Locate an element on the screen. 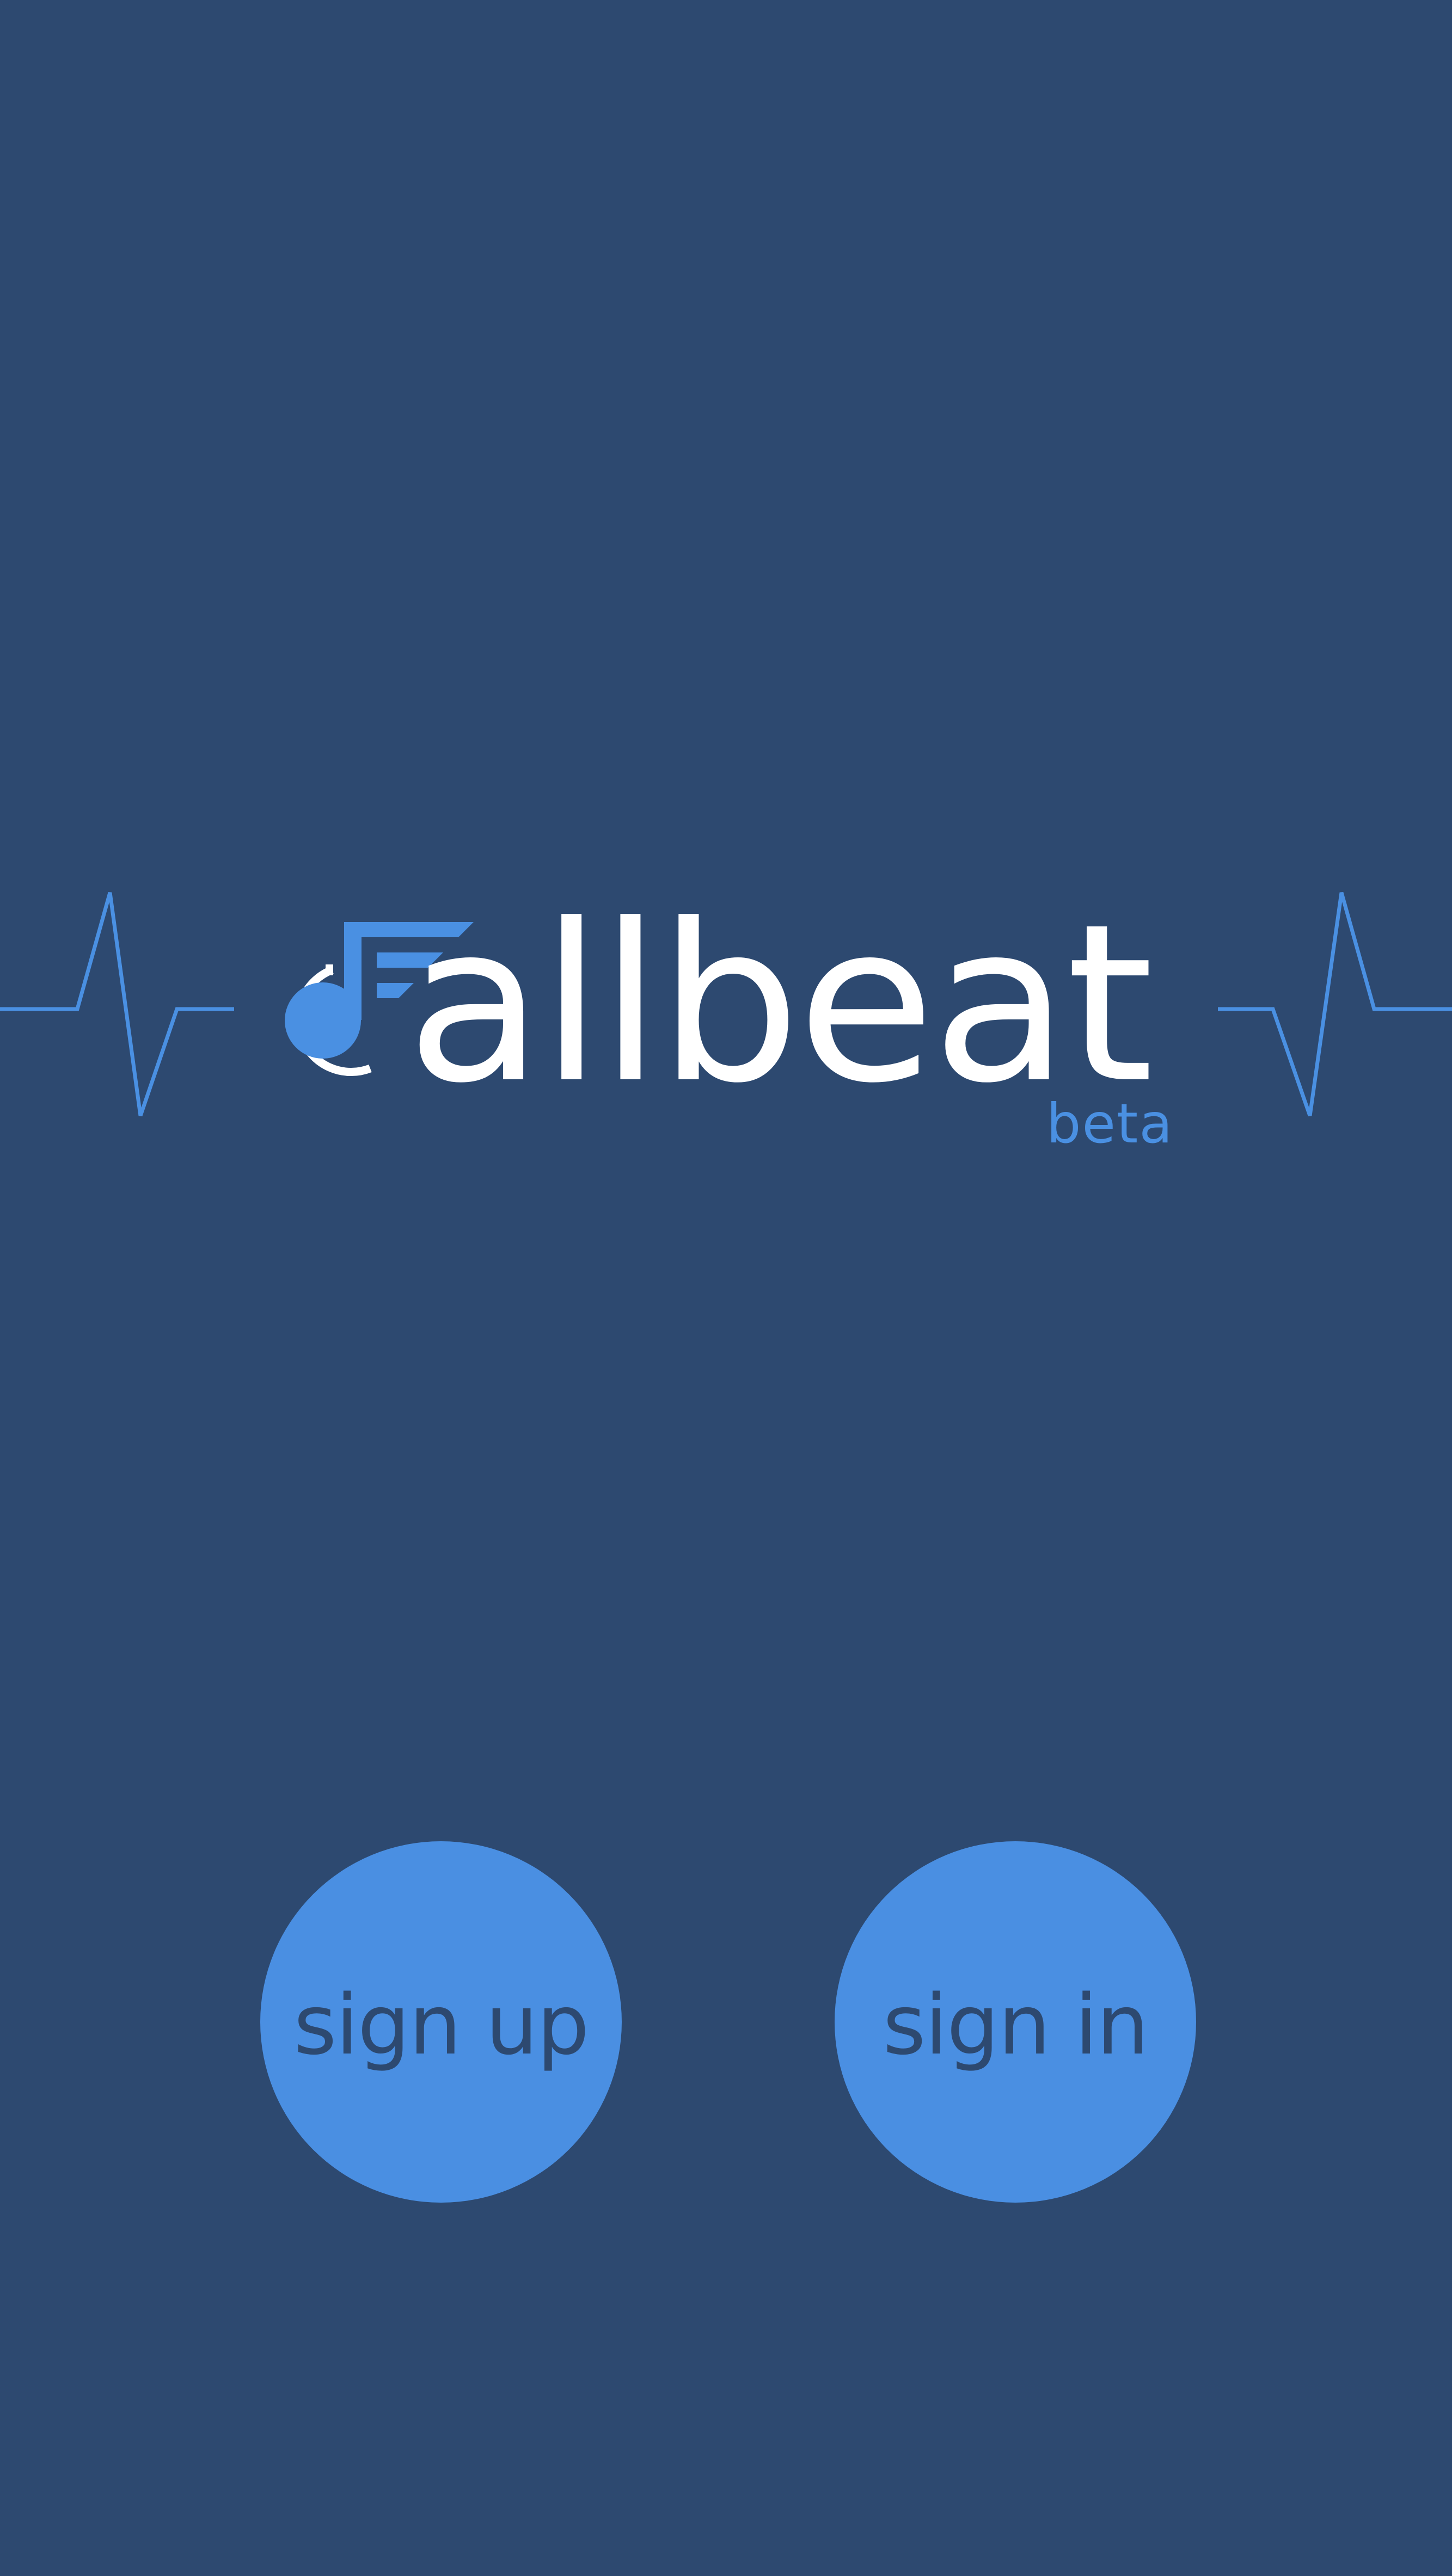 The height and width of the screenshot is (2576, 1452). sign-in-button: sign in is located at coordinates (1015, 2022).